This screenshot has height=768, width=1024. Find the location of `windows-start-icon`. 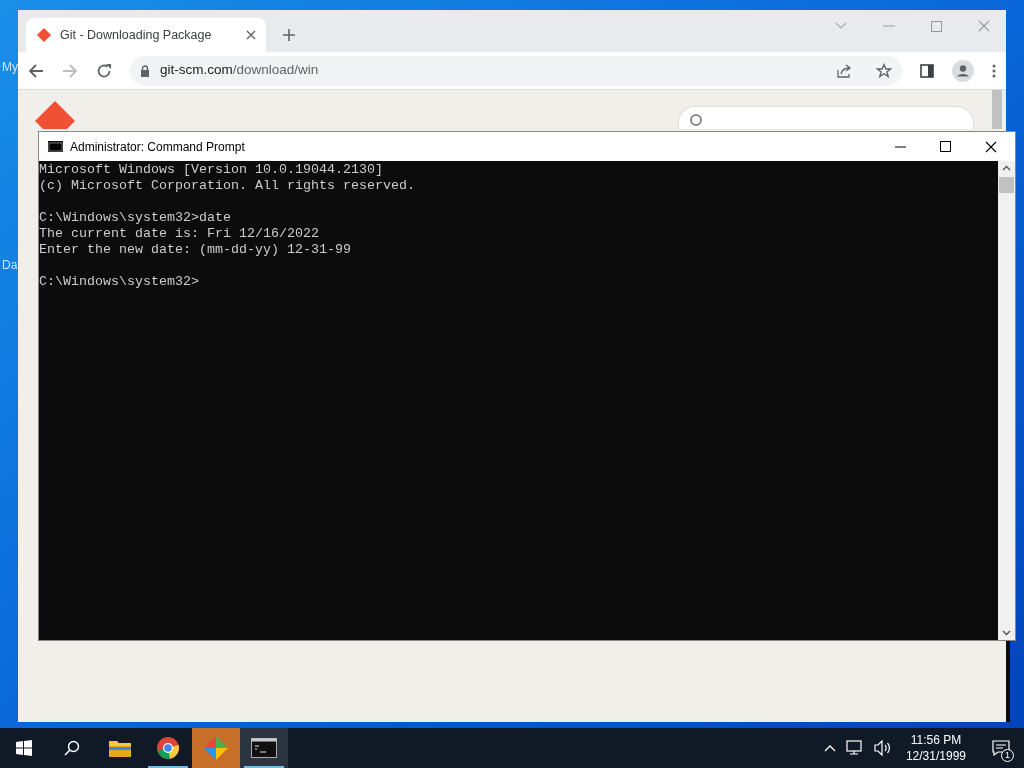

windows-start-icon is located at coordinates (24, 748).